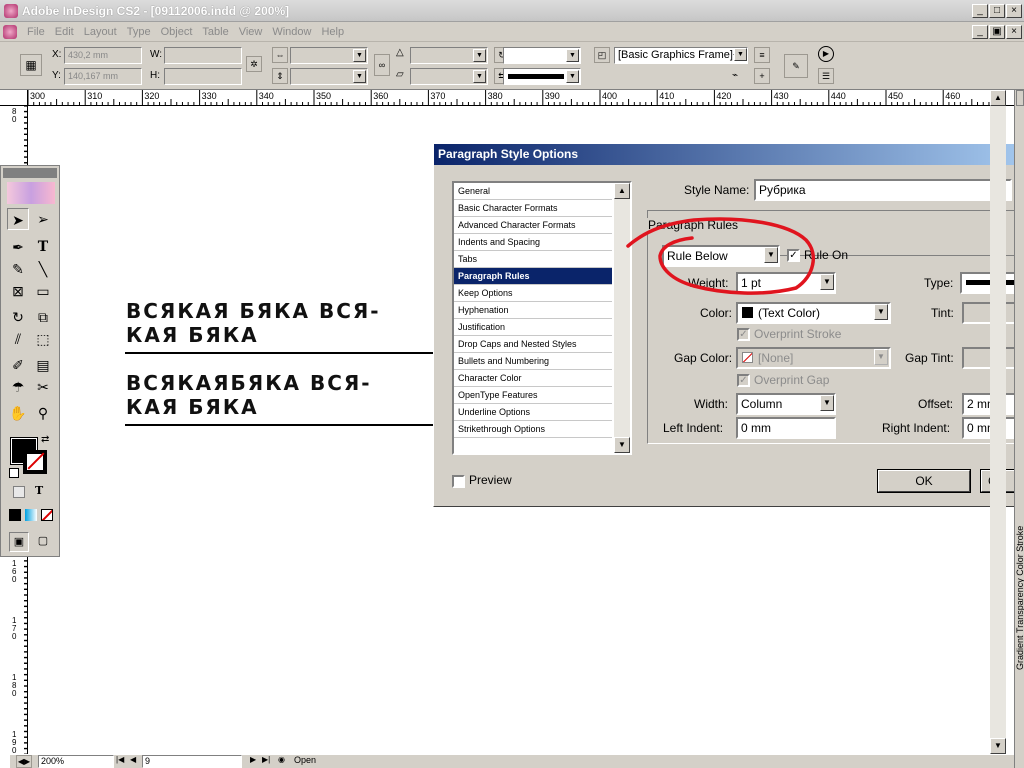 The height and width of the screenshot is (768, 1024). Describe the element at coordinates (533, 191) in the screenshot. I see `category-item: General` at that location.